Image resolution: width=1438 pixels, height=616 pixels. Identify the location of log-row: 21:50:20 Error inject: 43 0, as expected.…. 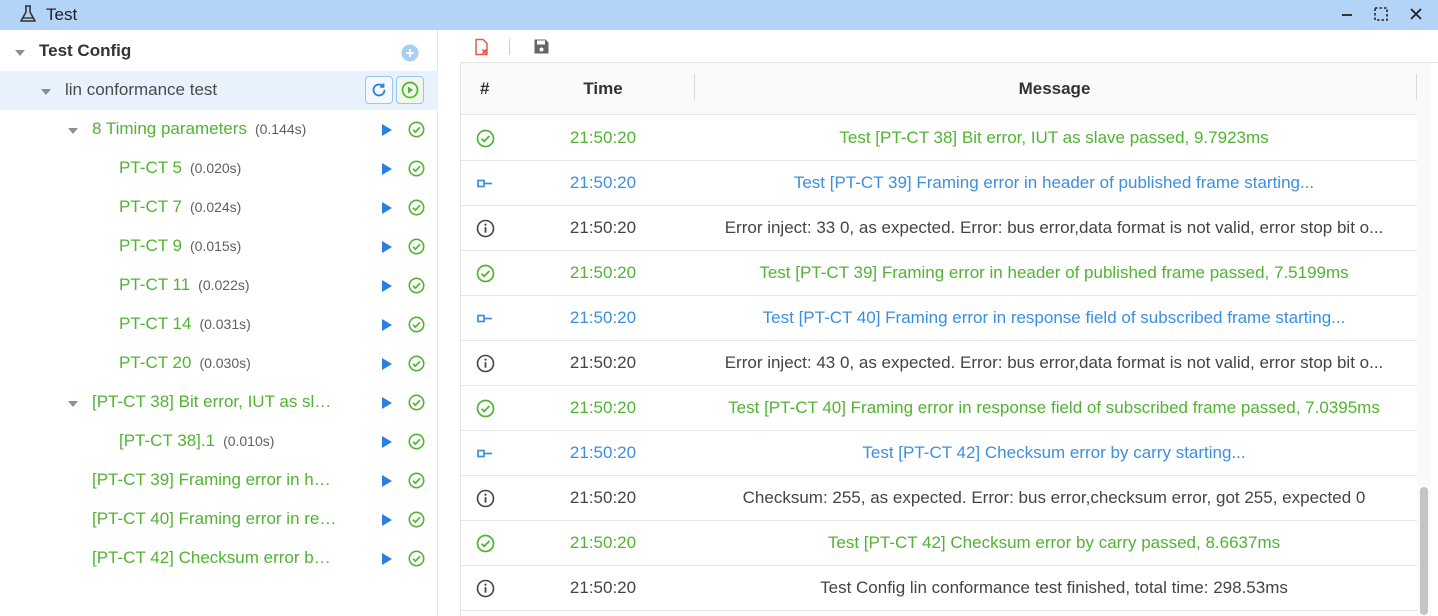
(939, 363).